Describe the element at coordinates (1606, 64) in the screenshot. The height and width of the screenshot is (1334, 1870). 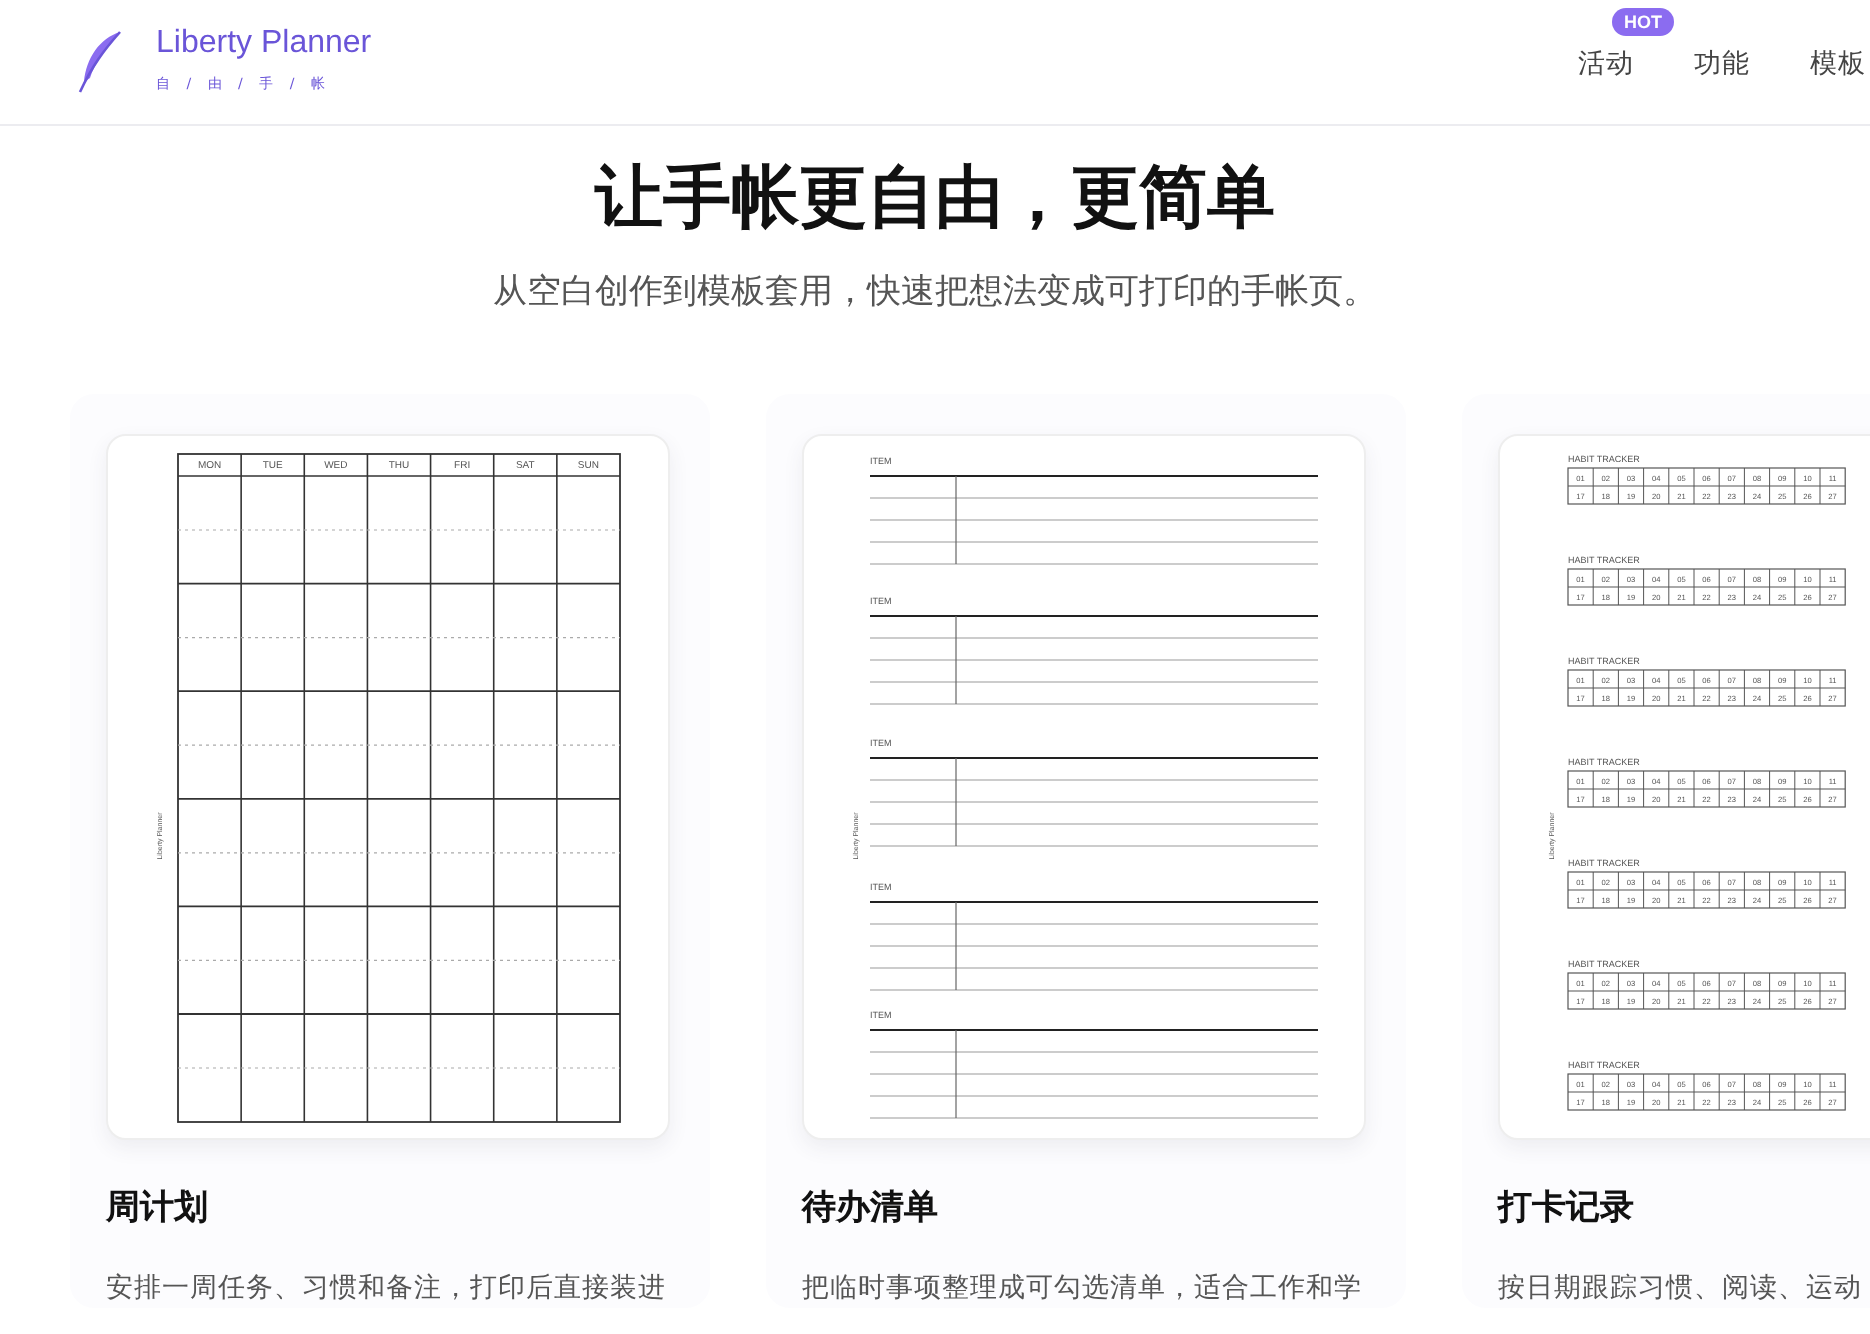
I see `nav-link: 活动` at that location.